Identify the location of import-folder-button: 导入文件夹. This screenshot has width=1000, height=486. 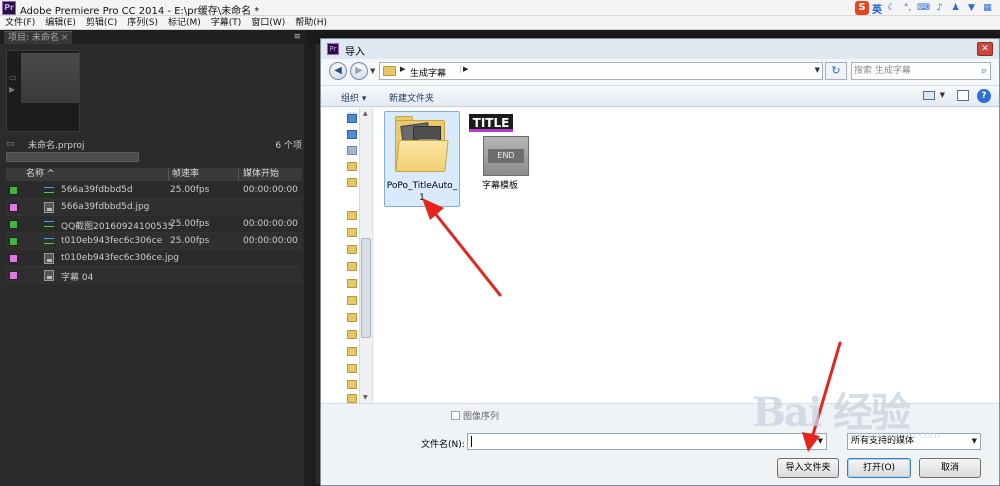
(808, 468).